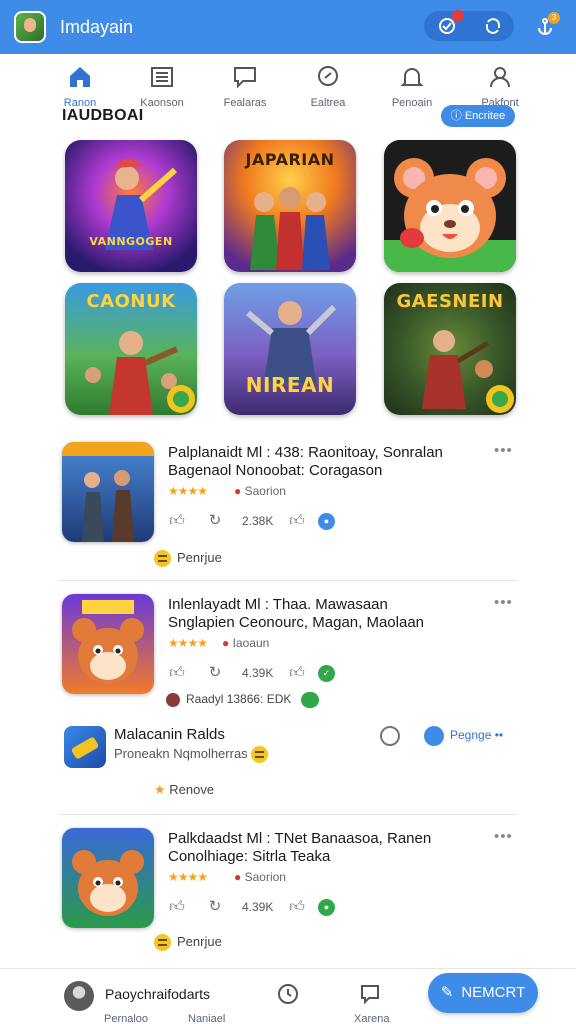 The height and width of the screenshot is (1024, 576). I want to click on pen-icon: ✎, so click(447, 992).